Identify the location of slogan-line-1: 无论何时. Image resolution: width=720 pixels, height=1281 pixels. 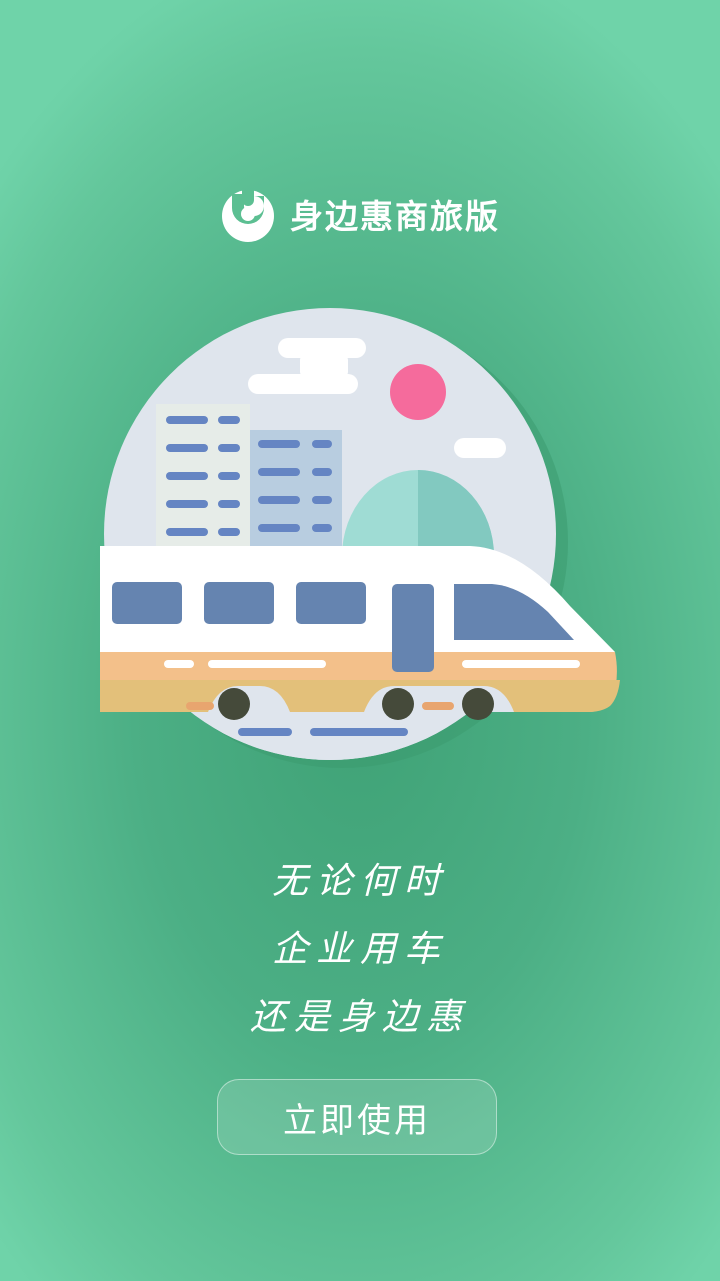
(359, 881).